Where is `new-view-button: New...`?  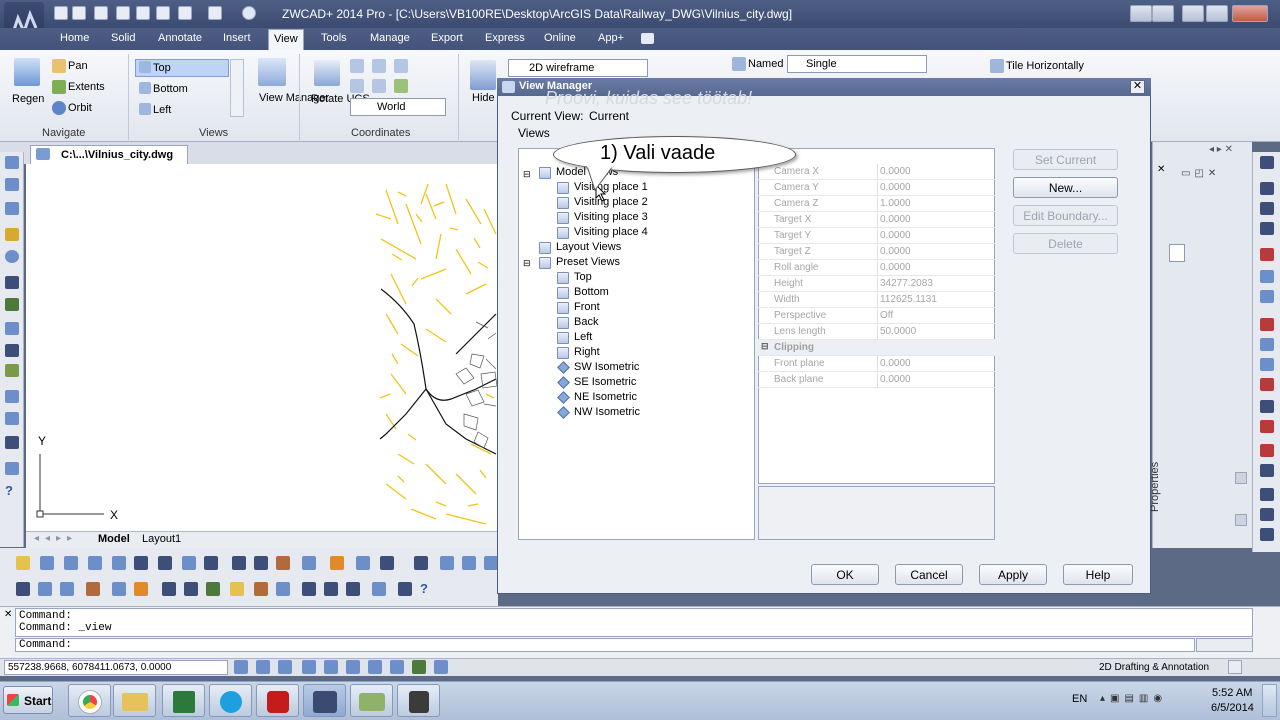
new-view-button: New... is located at coordinates (1065, 187).